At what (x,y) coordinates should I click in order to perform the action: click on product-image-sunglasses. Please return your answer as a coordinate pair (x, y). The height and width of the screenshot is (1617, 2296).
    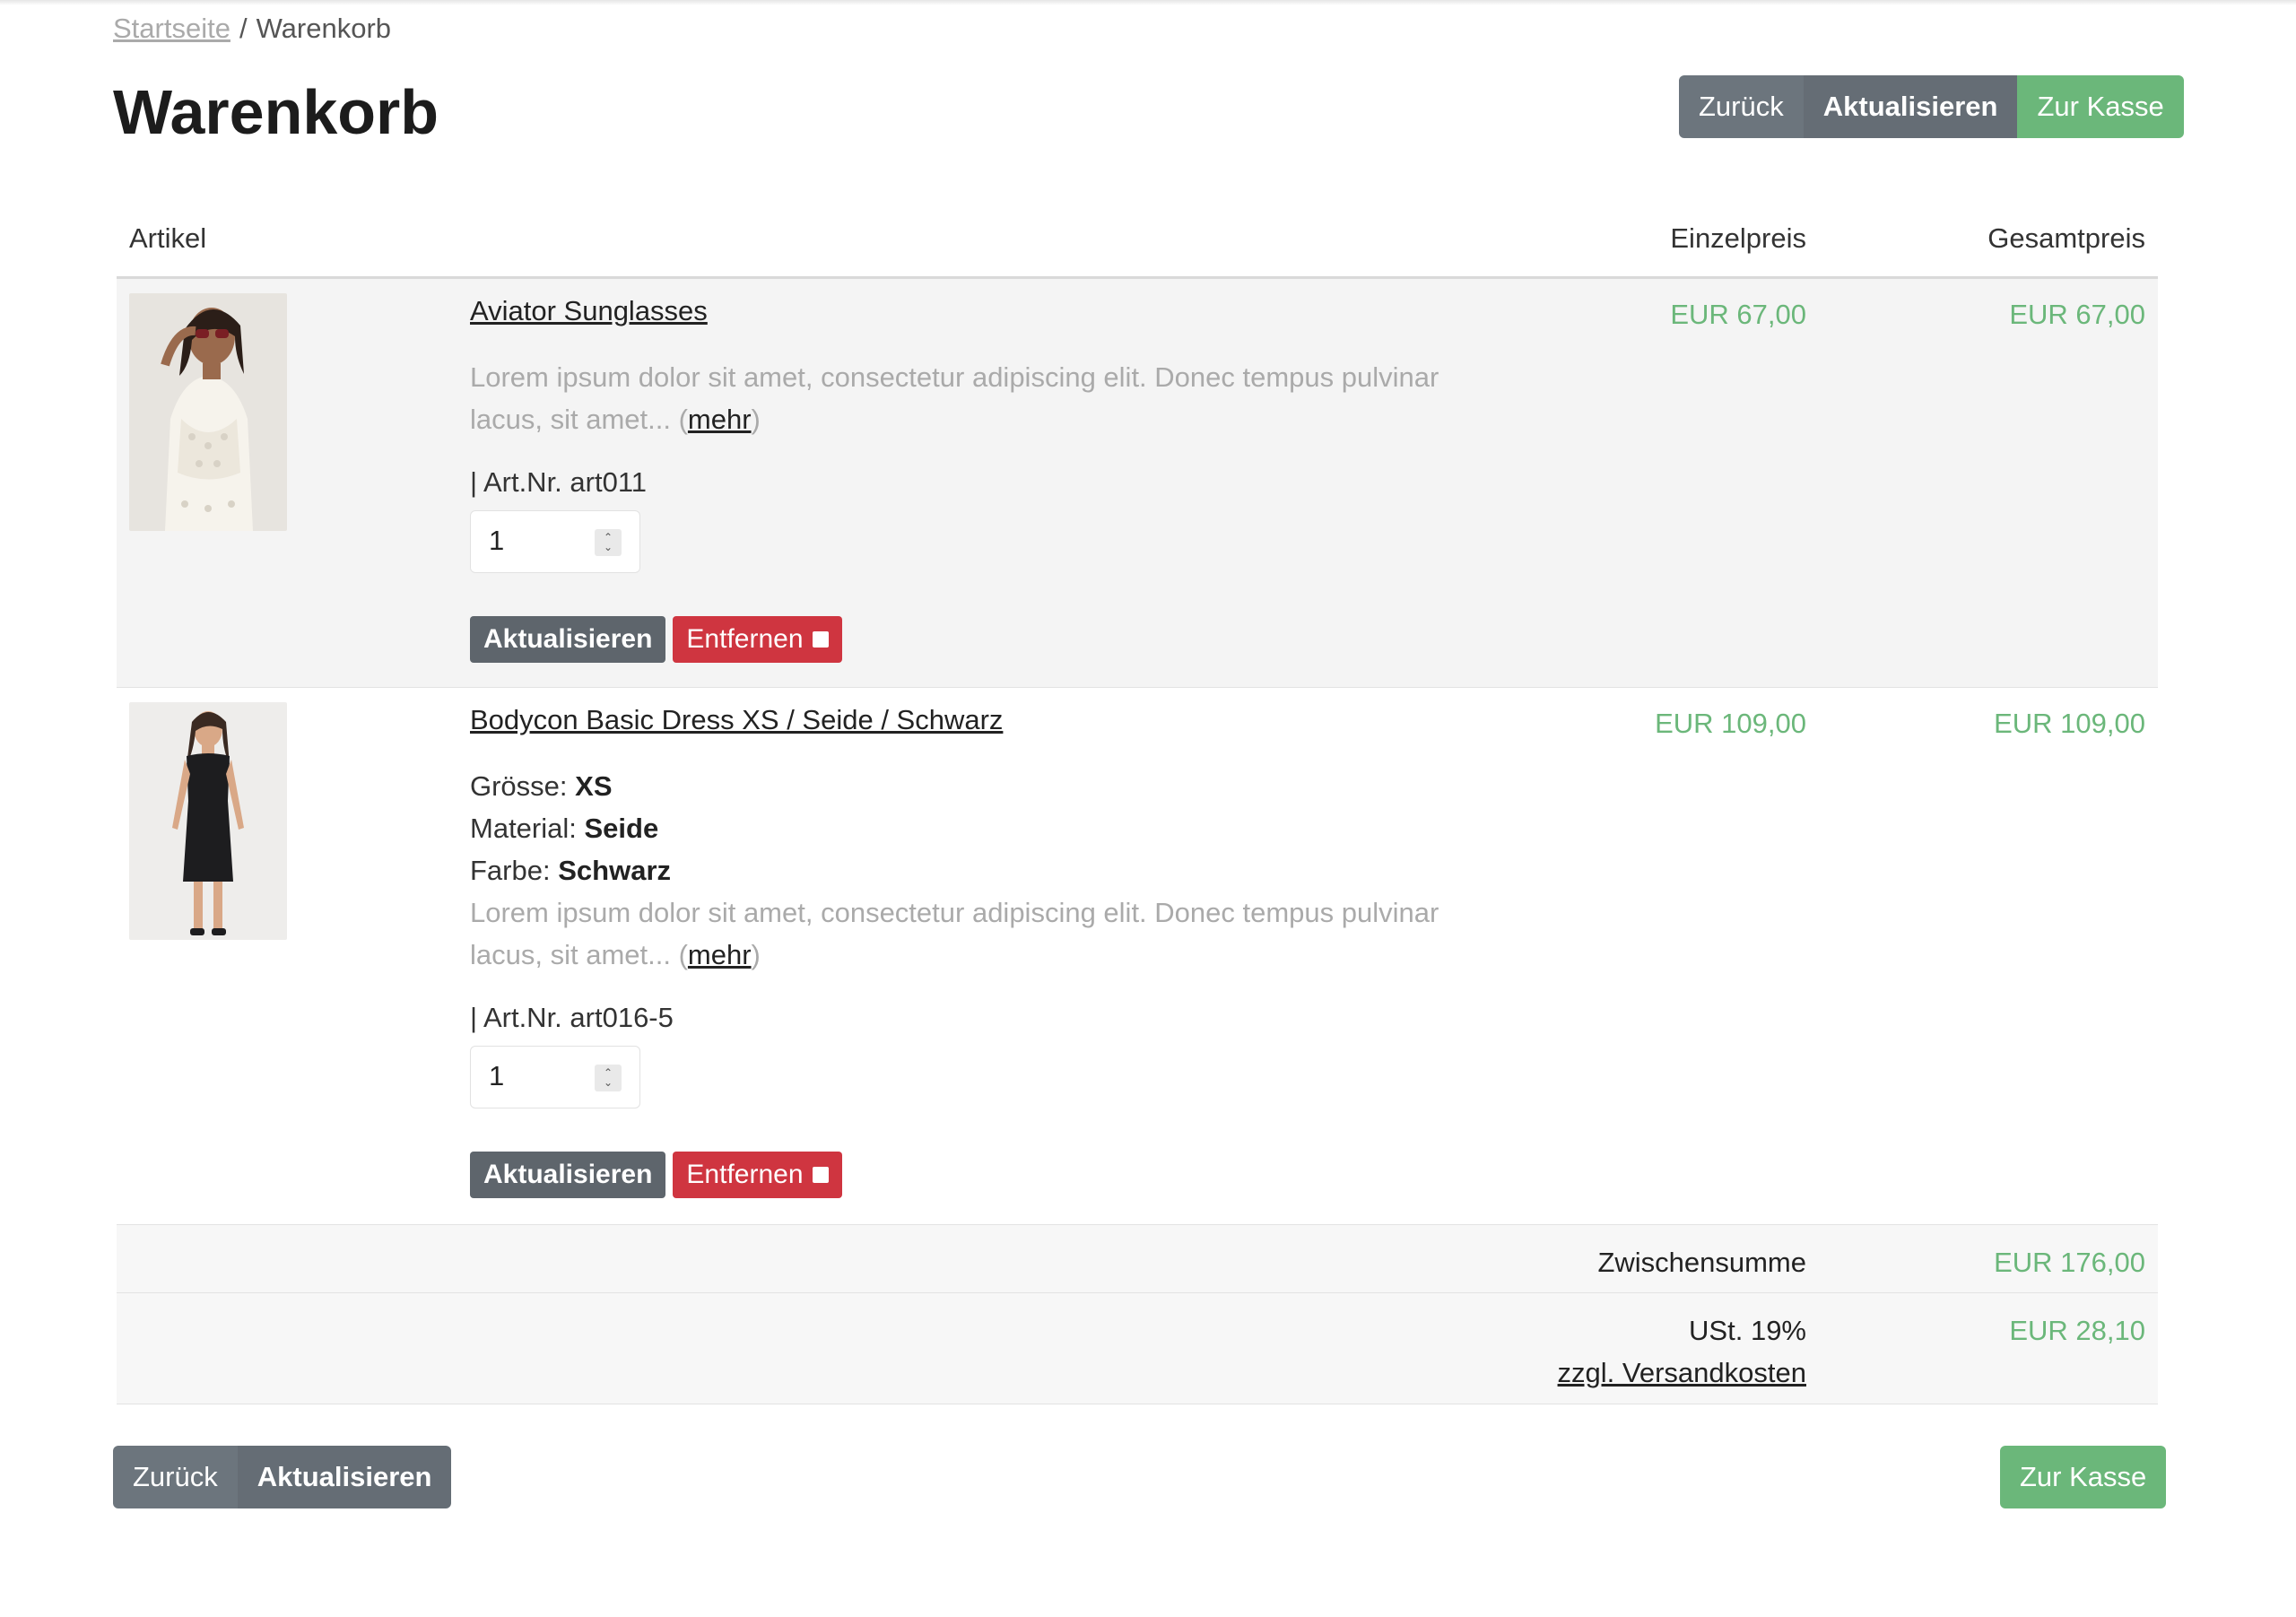
    Looking at the image, I should click on (208, 412).